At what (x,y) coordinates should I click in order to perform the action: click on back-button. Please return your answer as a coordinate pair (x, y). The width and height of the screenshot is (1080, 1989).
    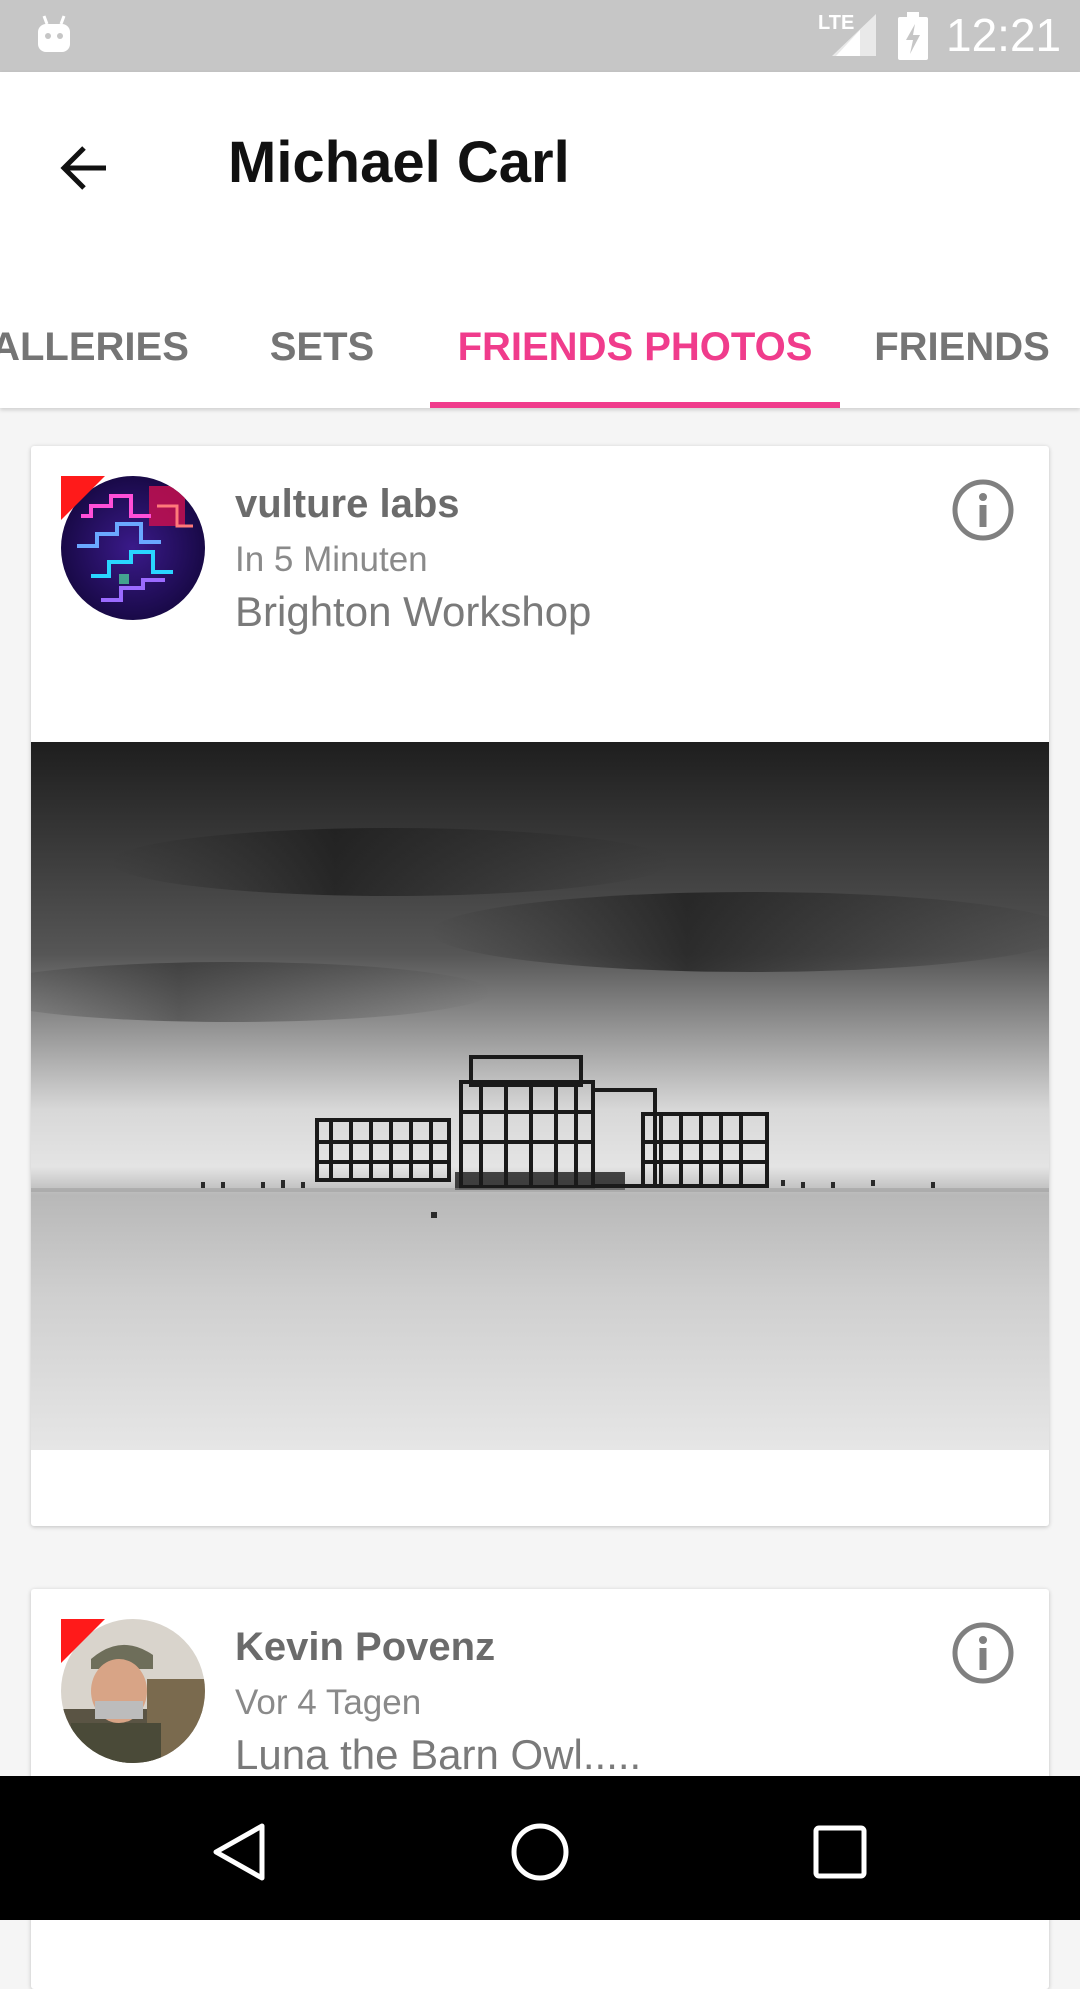
    Looking at the image, I should click on (85, 167).